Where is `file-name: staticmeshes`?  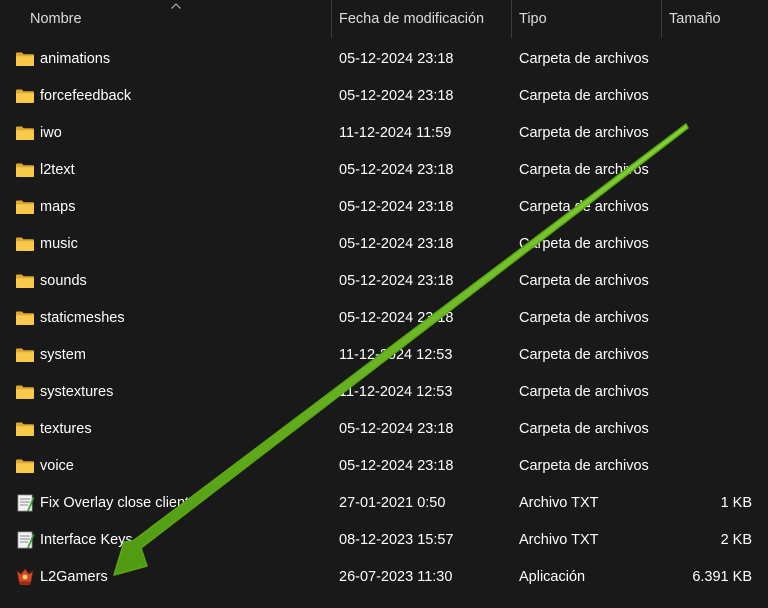
file-name: staticmeshes is located at coordinates (82, 318).